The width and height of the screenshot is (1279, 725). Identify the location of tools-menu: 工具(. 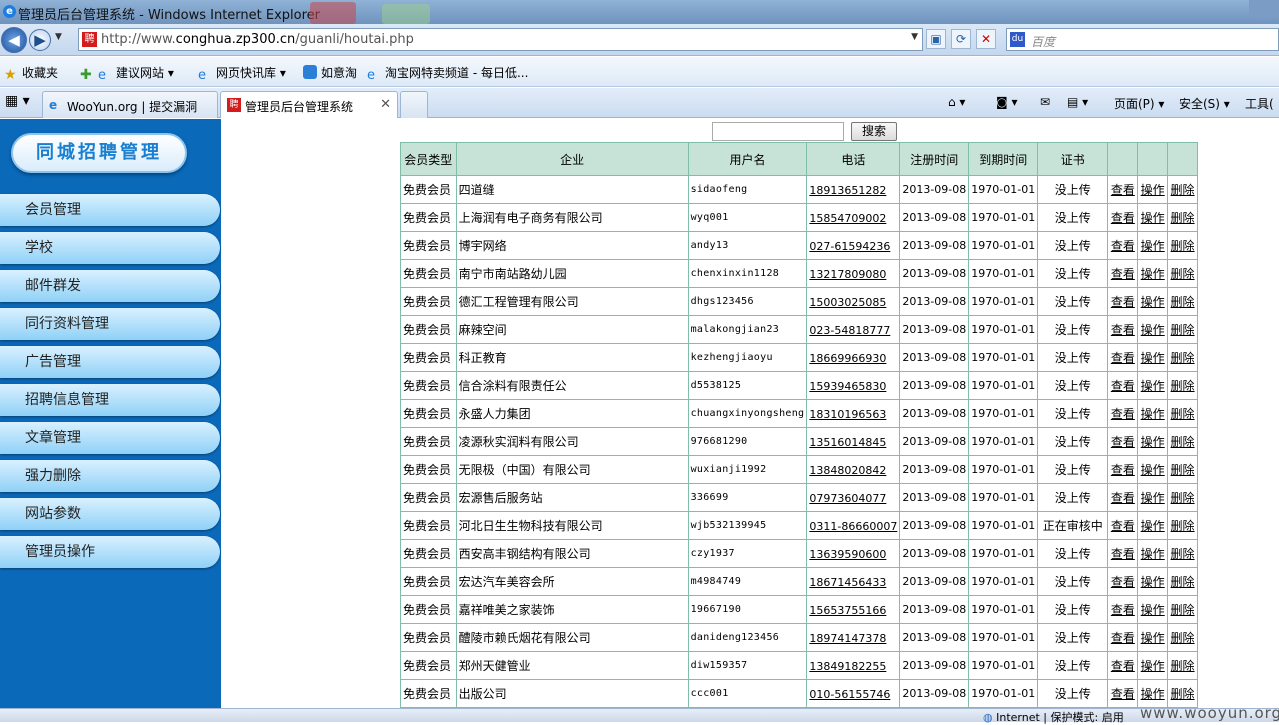
(1259, 103).